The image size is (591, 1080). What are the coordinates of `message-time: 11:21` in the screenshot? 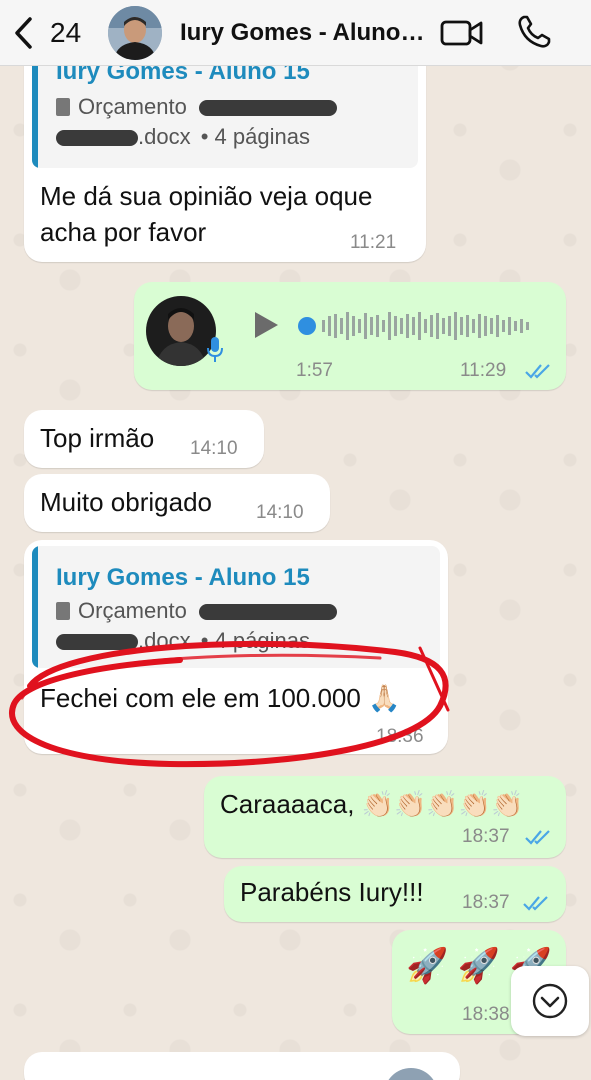 It's located at (373, 242).